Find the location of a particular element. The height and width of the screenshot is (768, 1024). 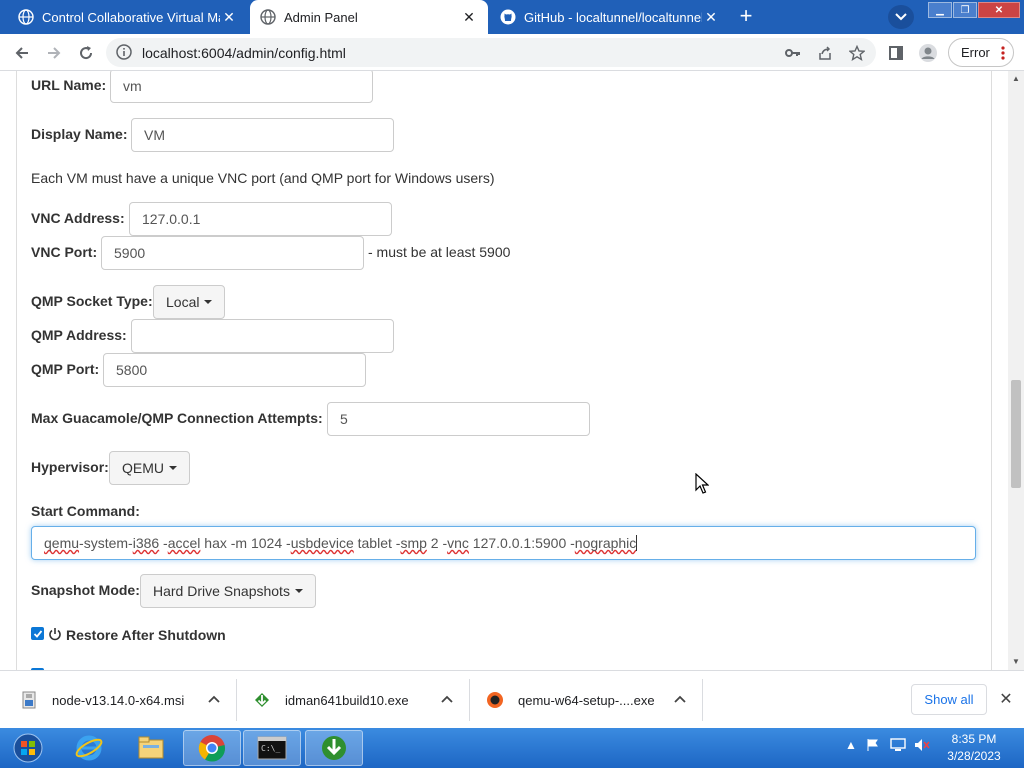

restore-after-shutdown-checkbox is located at coordinates (37, 633).